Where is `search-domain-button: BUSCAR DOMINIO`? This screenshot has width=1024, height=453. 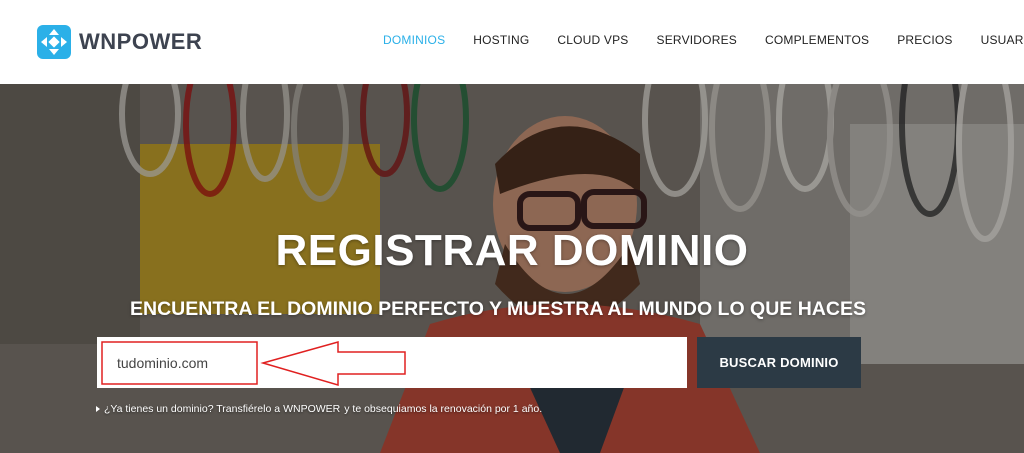 search-domain-button: BUSCAR DOMINIO is located at coordinates (779, 362).